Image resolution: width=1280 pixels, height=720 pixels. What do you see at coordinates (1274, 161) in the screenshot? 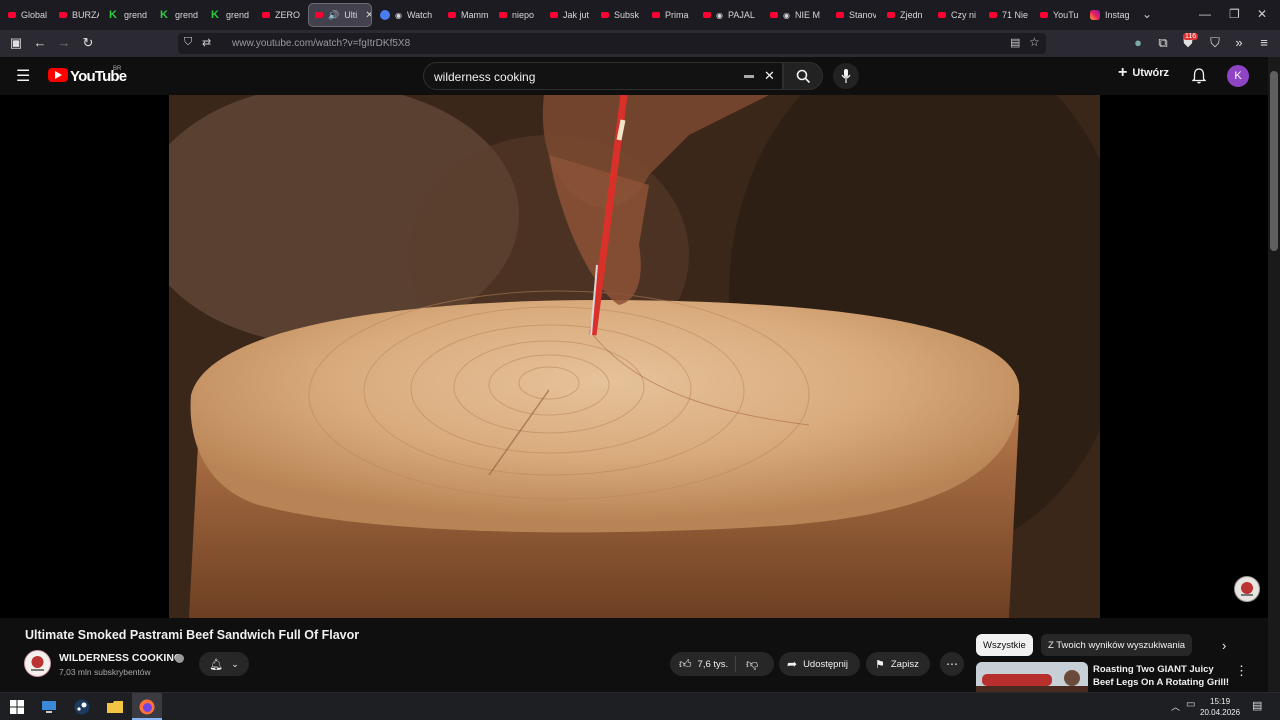
I see `scrollbar-thumb` at bounding box center [1274, 161].